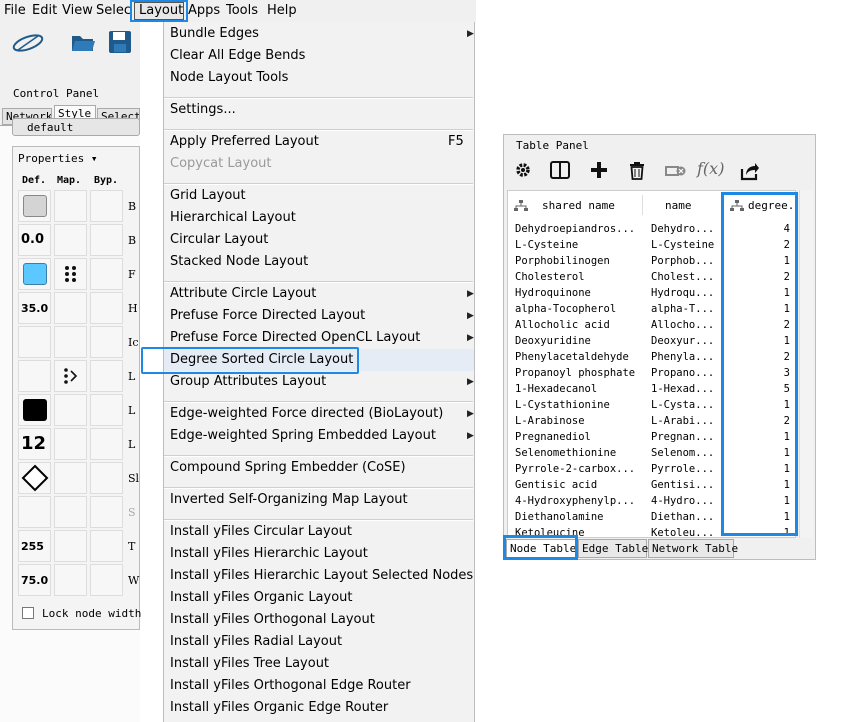  What do you see at coordinates (204, 10) in the screenshot?
I see `menu-apps: Apps` at bounding box center [204, 10].